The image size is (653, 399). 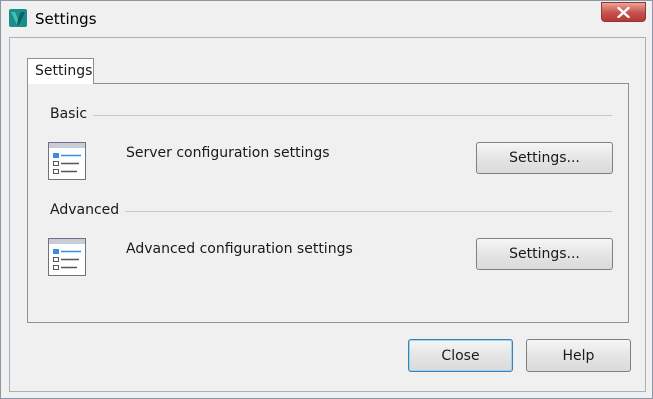 I want to click on help-button: Help, so click(x=578, y=355).